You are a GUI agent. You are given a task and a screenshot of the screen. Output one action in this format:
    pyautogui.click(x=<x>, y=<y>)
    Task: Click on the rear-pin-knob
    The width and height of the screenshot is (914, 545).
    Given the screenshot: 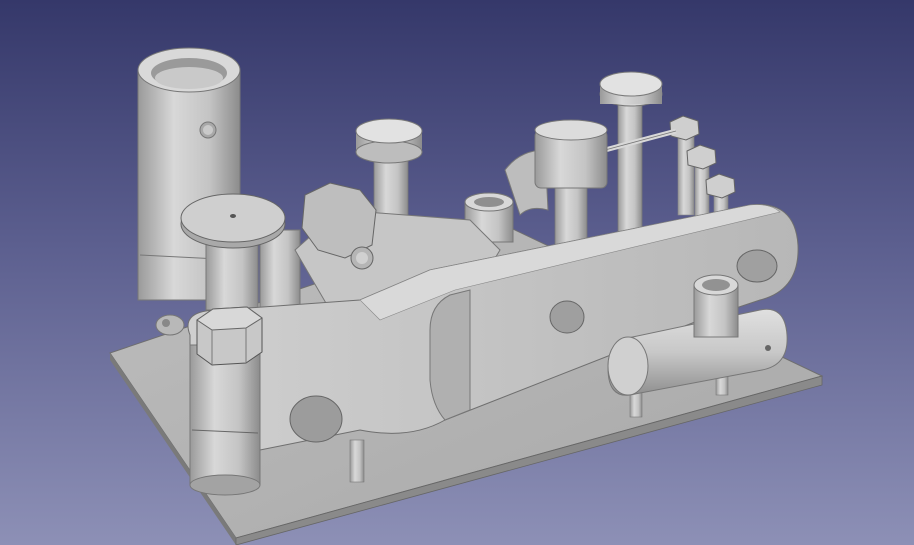 What is the action you would take?
    pyautogui.click(x=631, y=156)
    